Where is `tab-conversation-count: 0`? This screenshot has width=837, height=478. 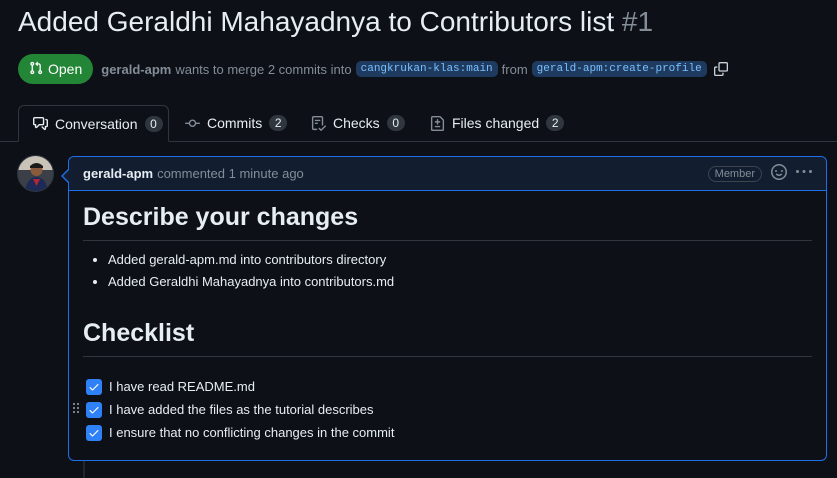
tab-conversation-count: 0 is located at coordinates (153, 123).